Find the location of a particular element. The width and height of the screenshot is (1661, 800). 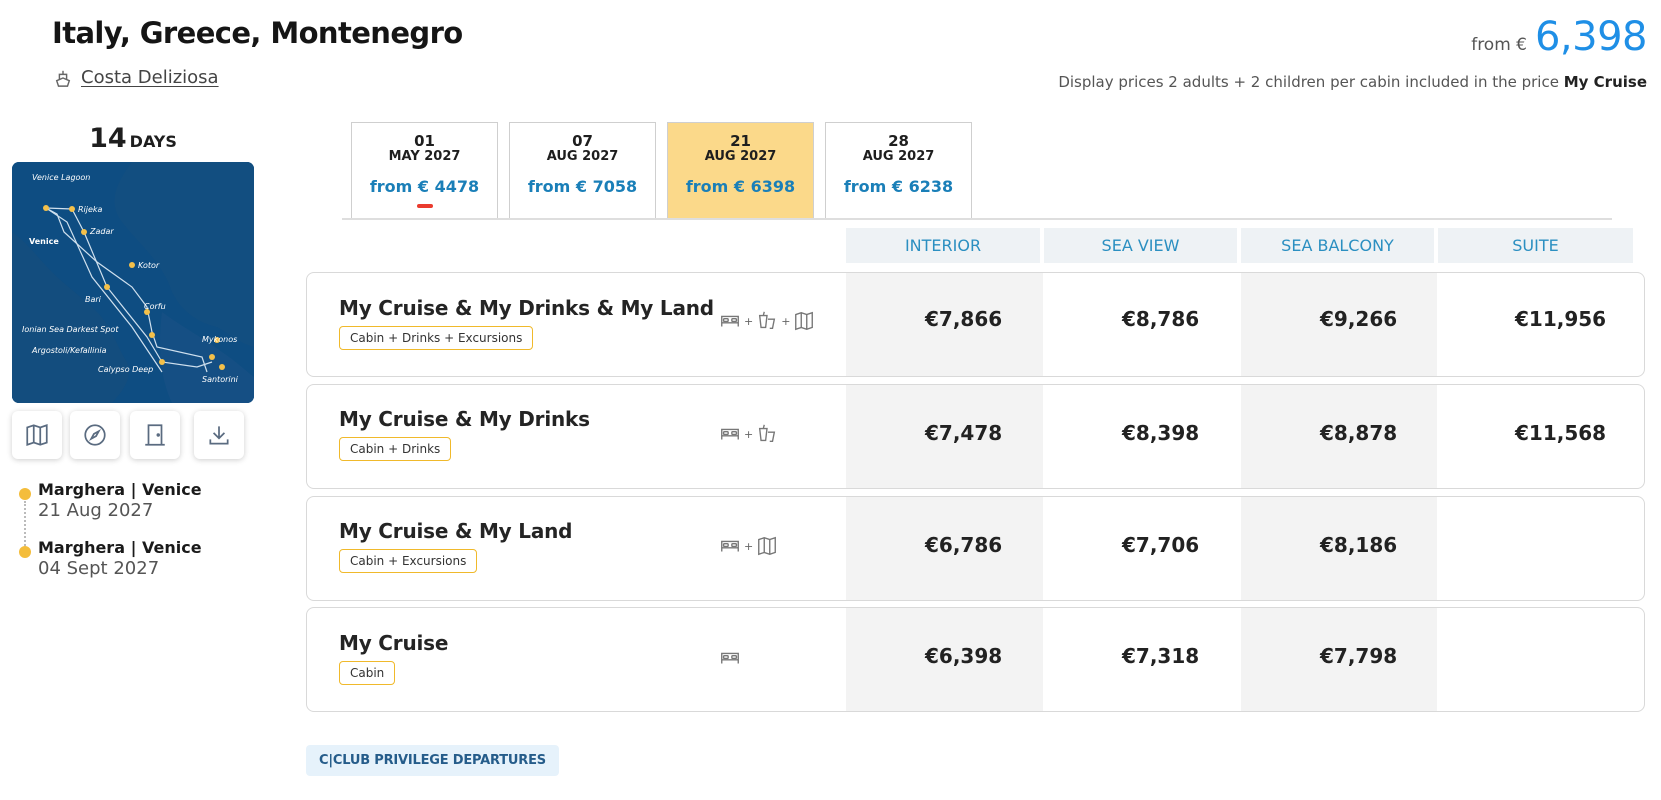

tab-day: 01 is located at coordinates (424, 141).